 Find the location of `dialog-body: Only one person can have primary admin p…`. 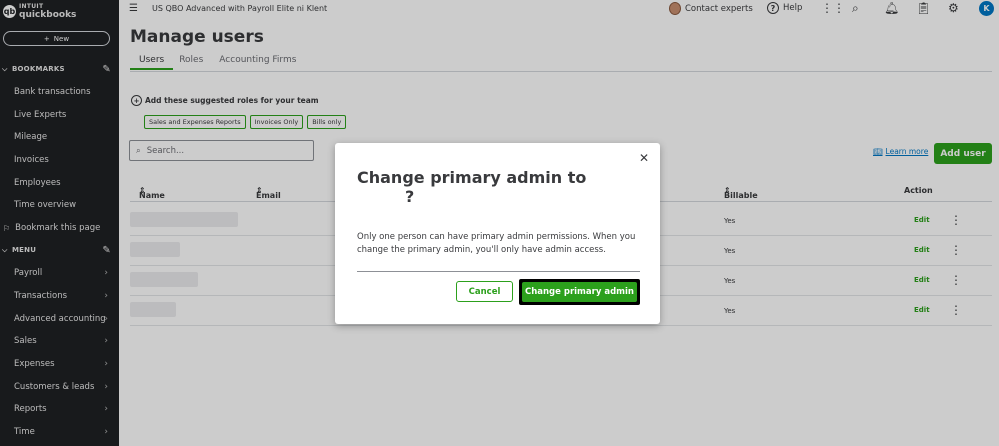

dialog-body: Only one person can have primary admin p… is located at coordinates (496, 243).